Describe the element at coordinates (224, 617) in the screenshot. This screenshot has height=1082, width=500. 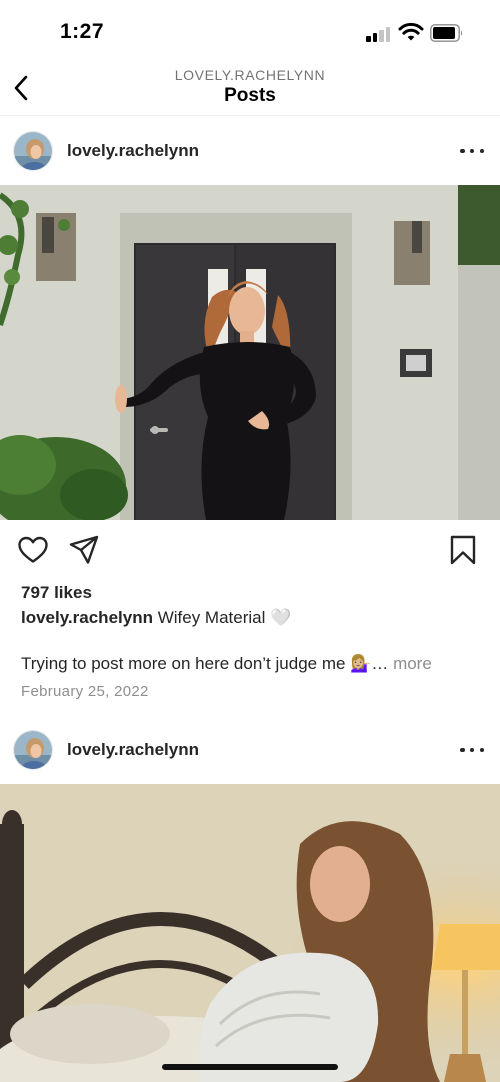
I see `caption-text: Wifey Material 🤍` at that location.